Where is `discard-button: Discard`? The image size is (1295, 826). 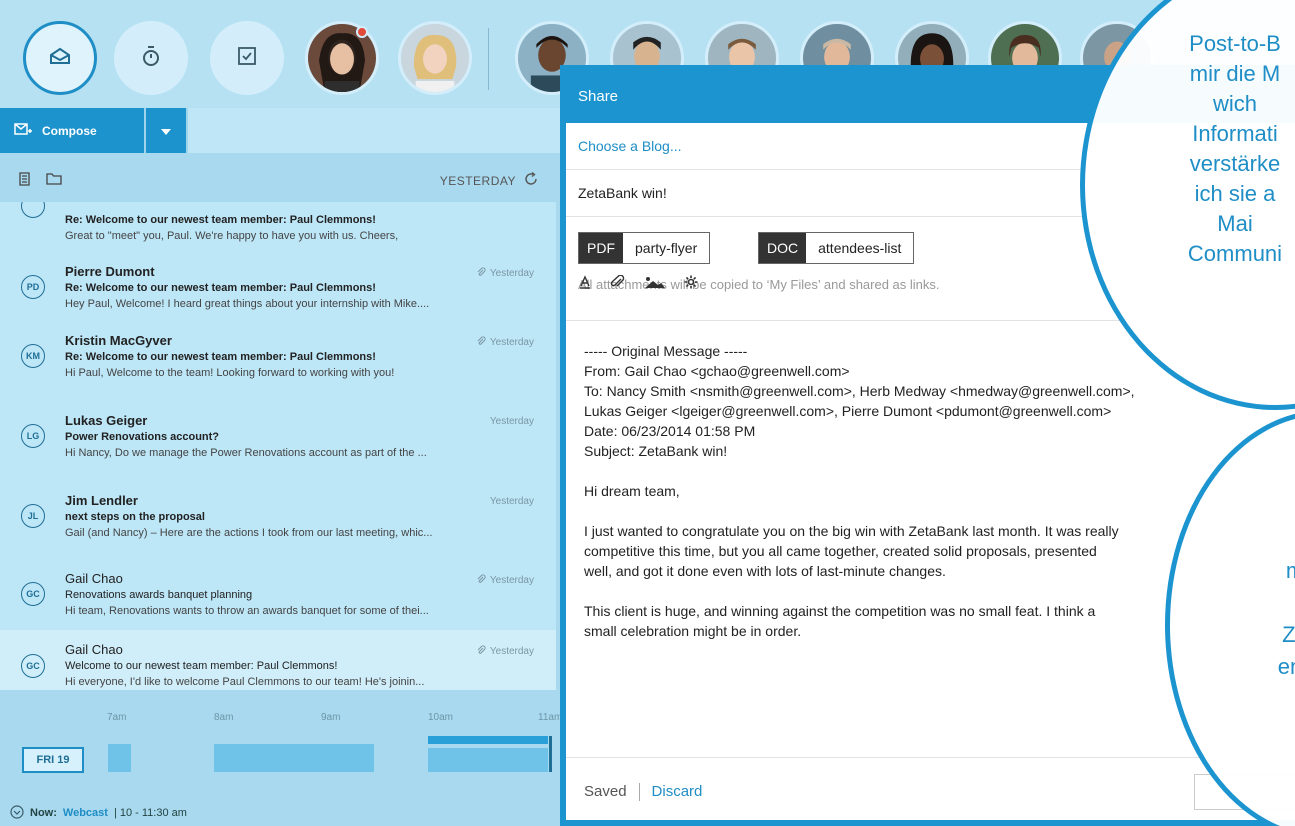 discard-button: Discard is located at coordinates (677, 791).